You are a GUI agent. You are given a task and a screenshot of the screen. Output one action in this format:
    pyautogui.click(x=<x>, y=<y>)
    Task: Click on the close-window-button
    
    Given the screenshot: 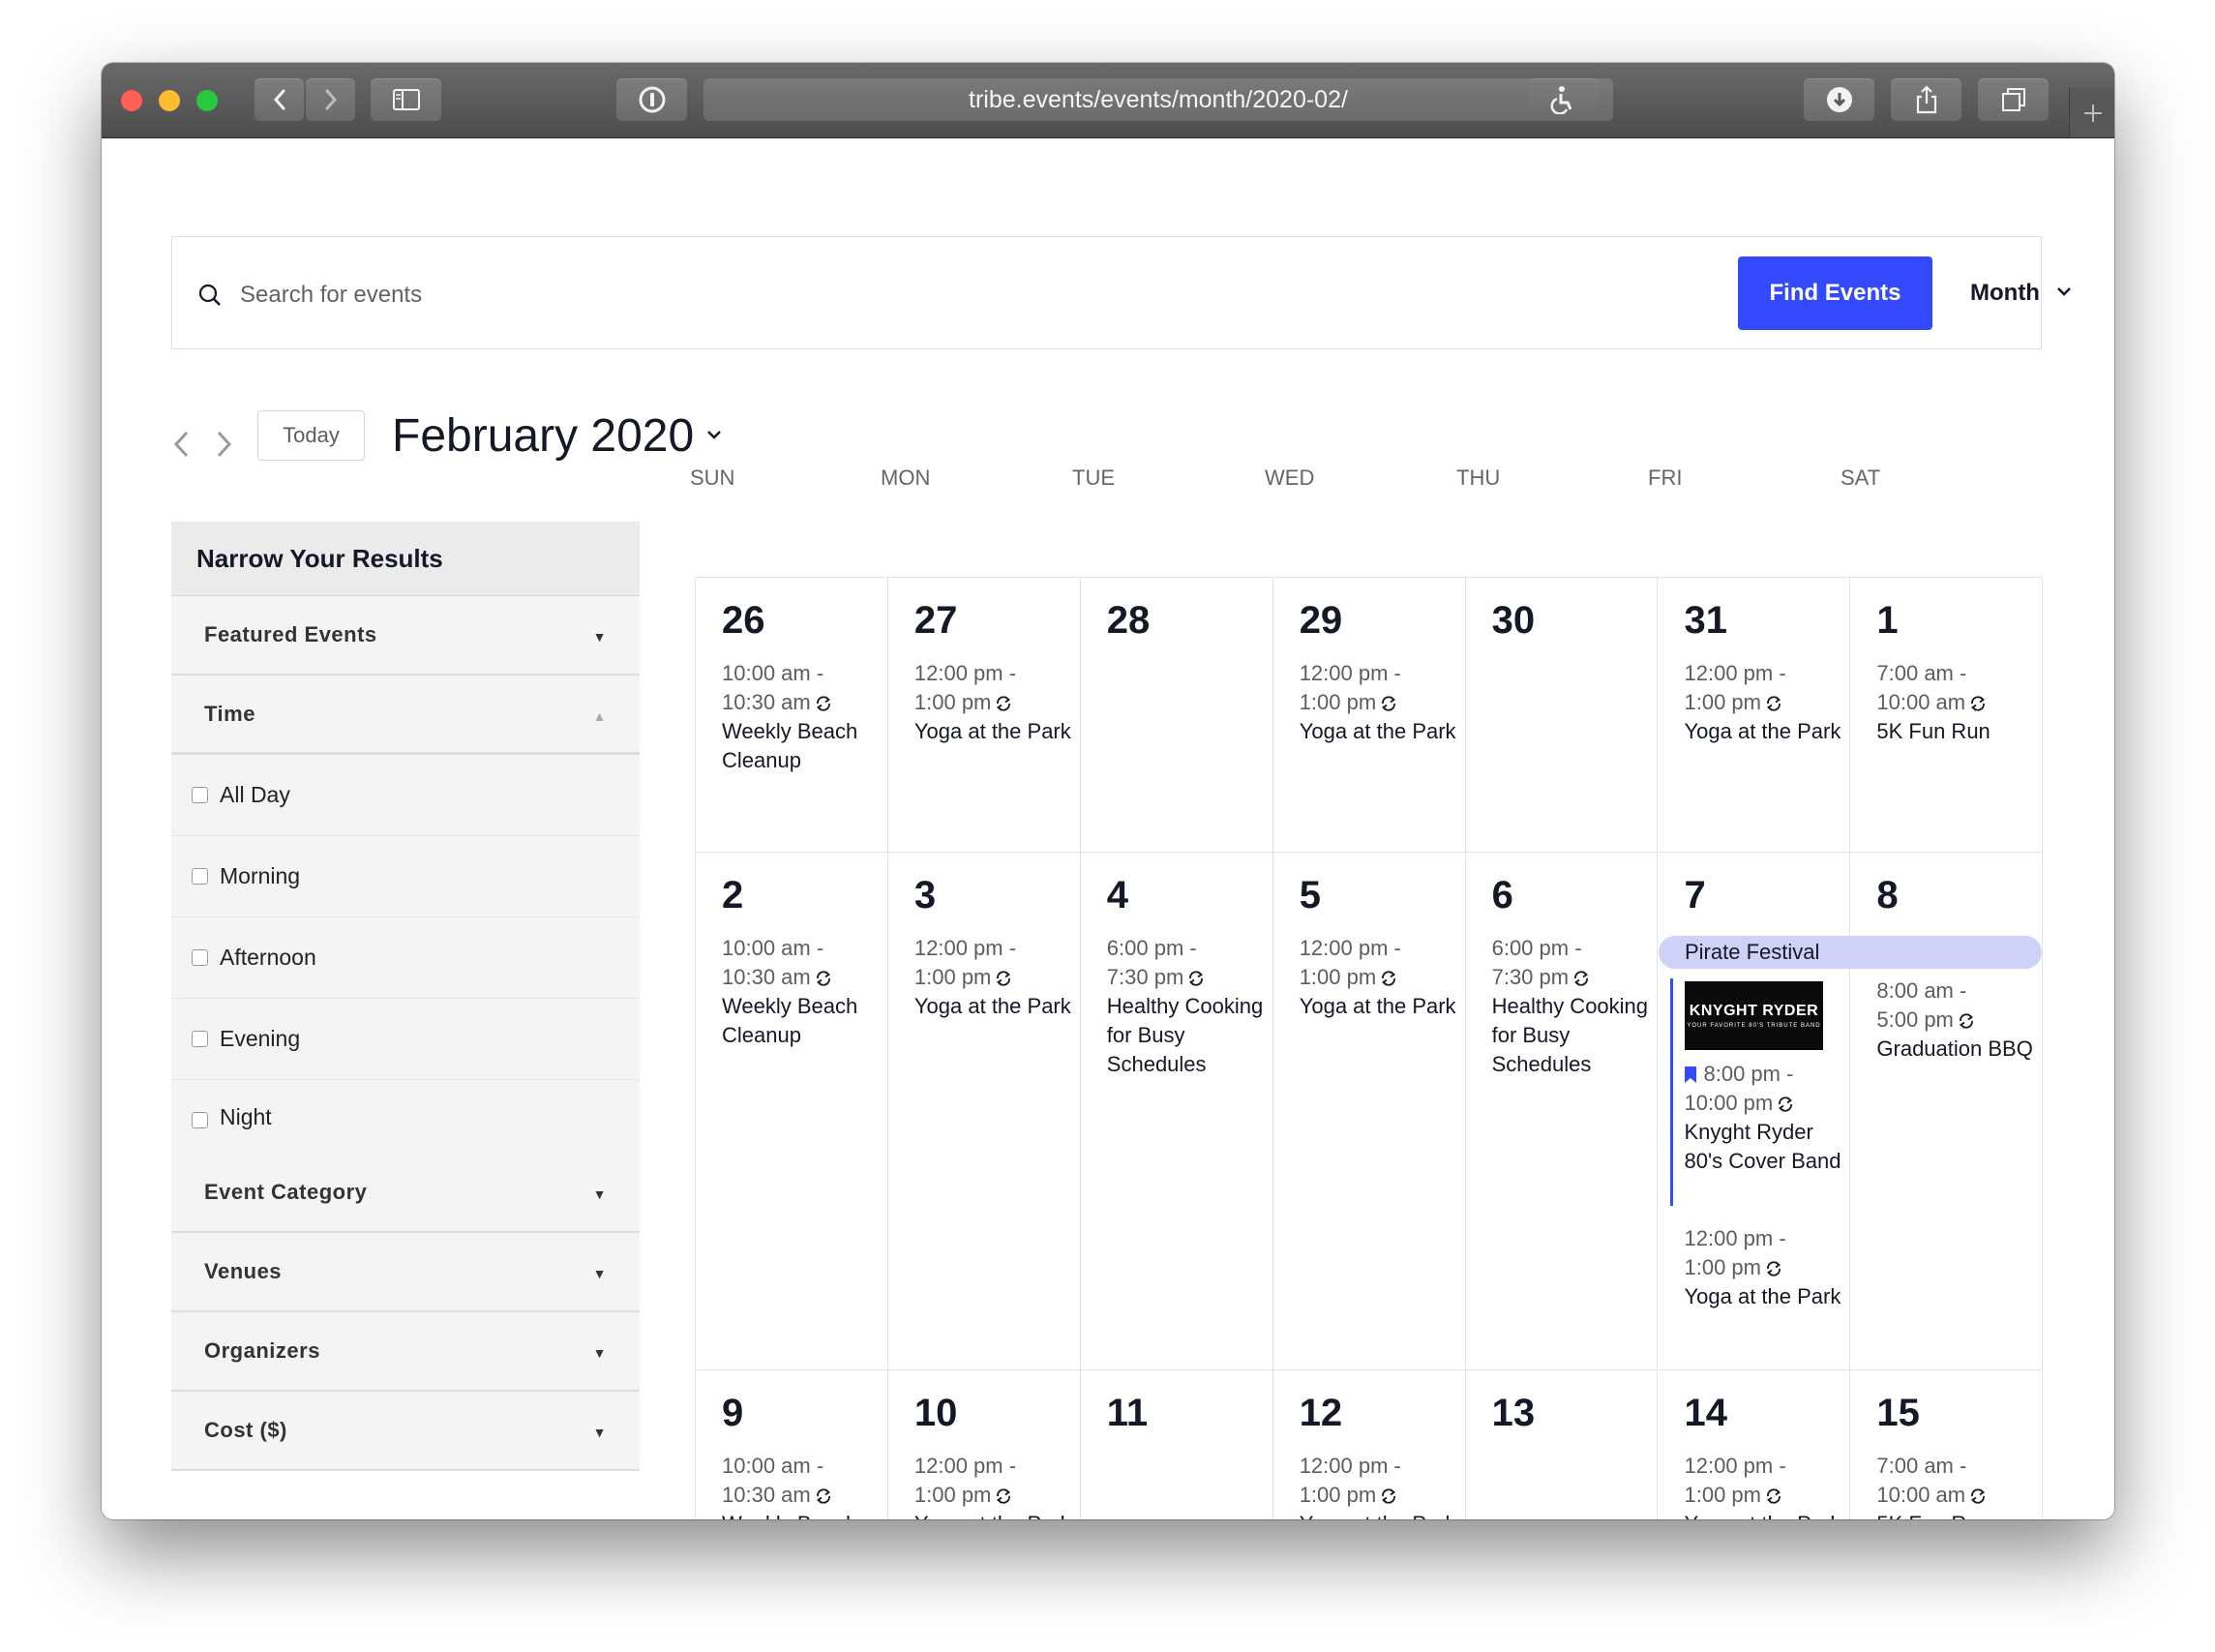 What is the action you would take?
    pyautogui.click(x=132, y=100)
    